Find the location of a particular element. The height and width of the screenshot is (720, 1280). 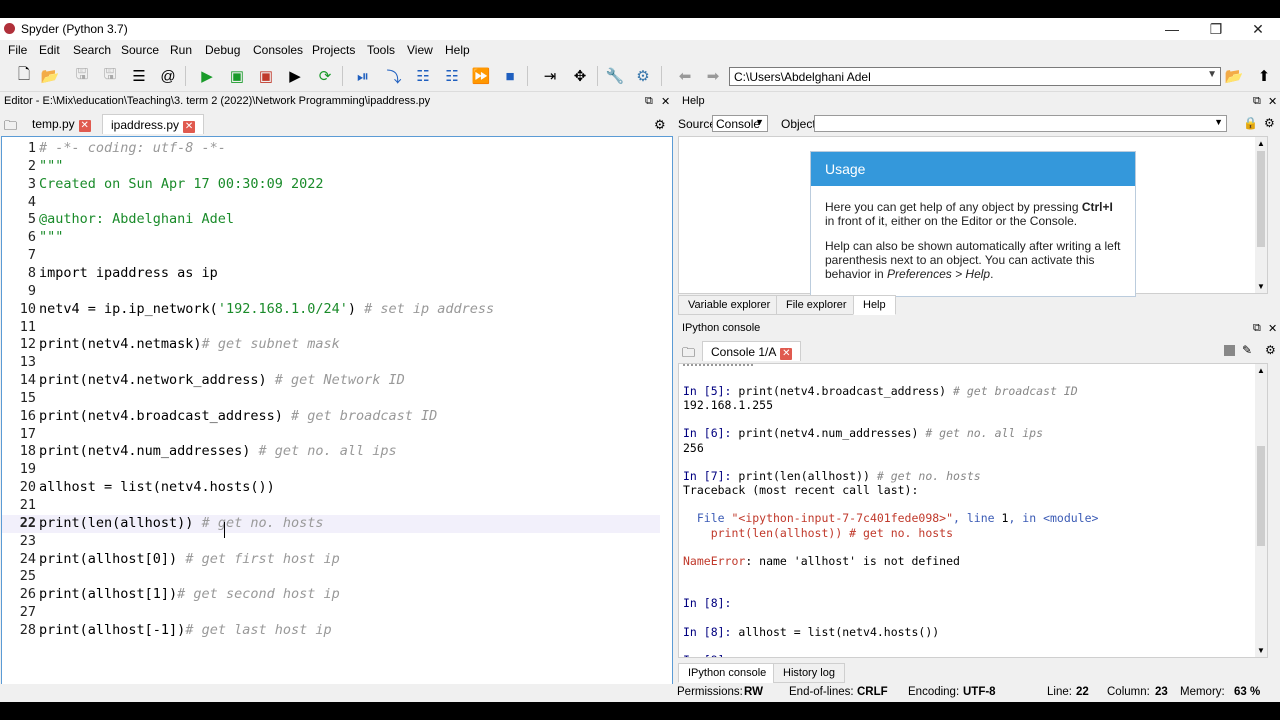

browse-folder-icon: 📂 is located at coordinates (1234, 76).